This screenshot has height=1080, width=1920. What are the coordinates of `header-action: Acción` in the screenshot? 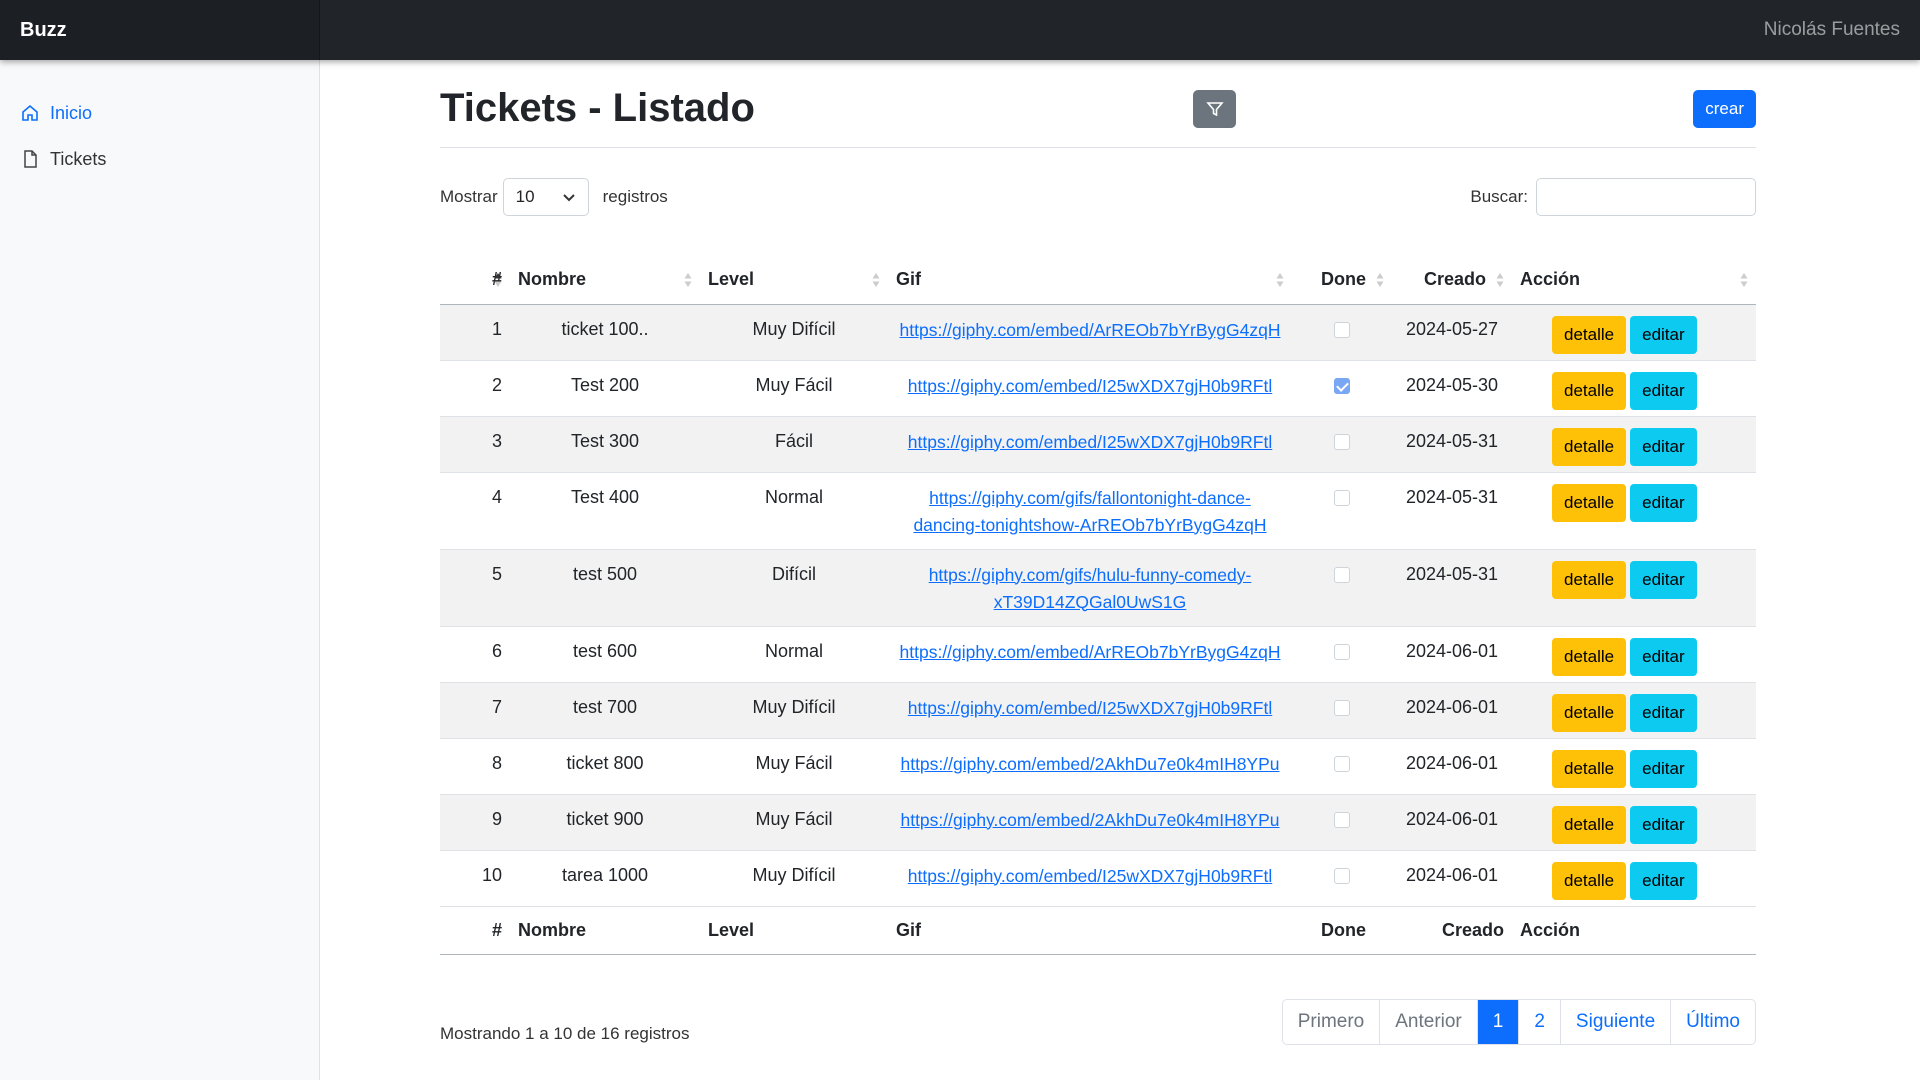 It's located at (1634, 280).